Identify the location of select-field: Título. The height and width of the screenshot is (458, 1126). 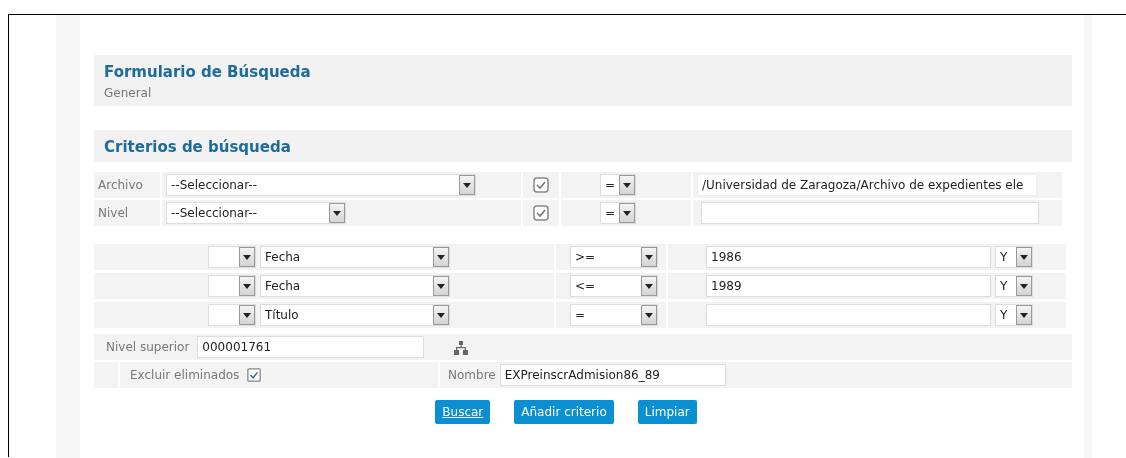
(355, 315).